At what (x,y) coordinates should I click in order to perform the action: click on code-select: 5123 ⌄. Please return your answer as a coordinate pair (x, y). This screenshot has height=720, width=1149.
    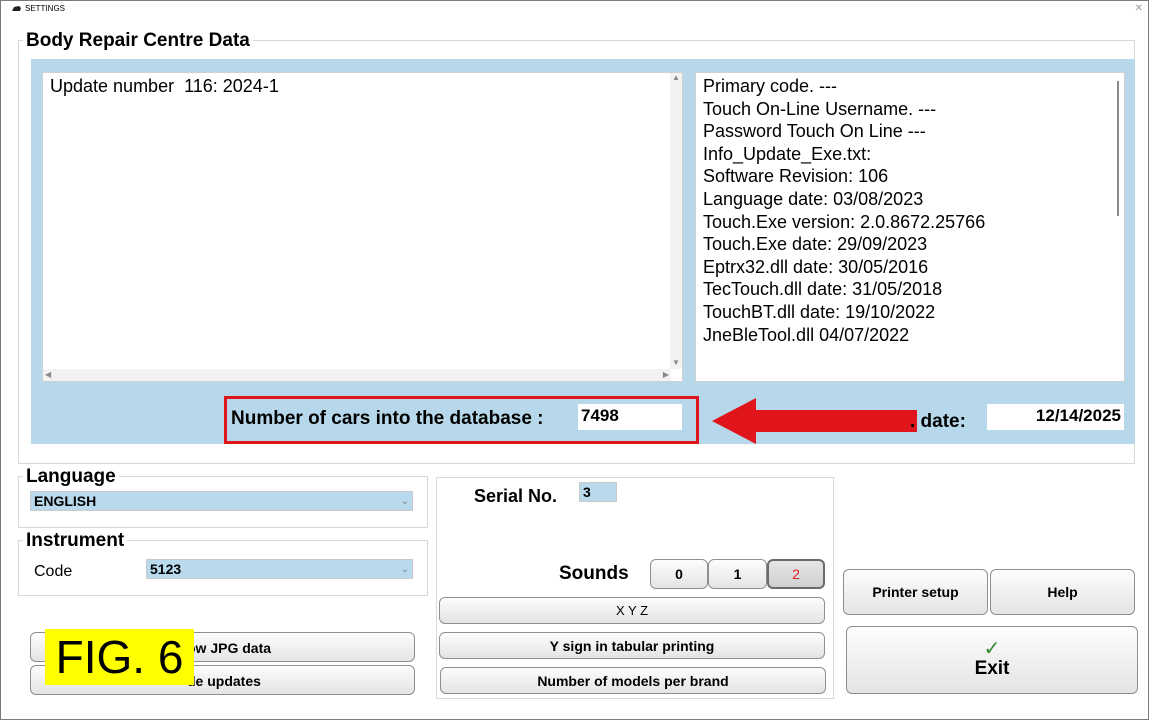
    Looking at the image, I should click on (279, 569).